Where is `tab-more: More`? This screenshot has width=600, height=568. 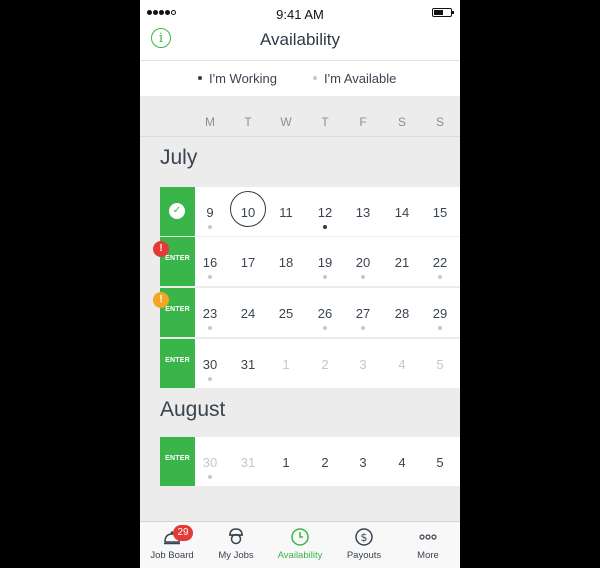 tab-more: More is located at coordinates (428, 545).